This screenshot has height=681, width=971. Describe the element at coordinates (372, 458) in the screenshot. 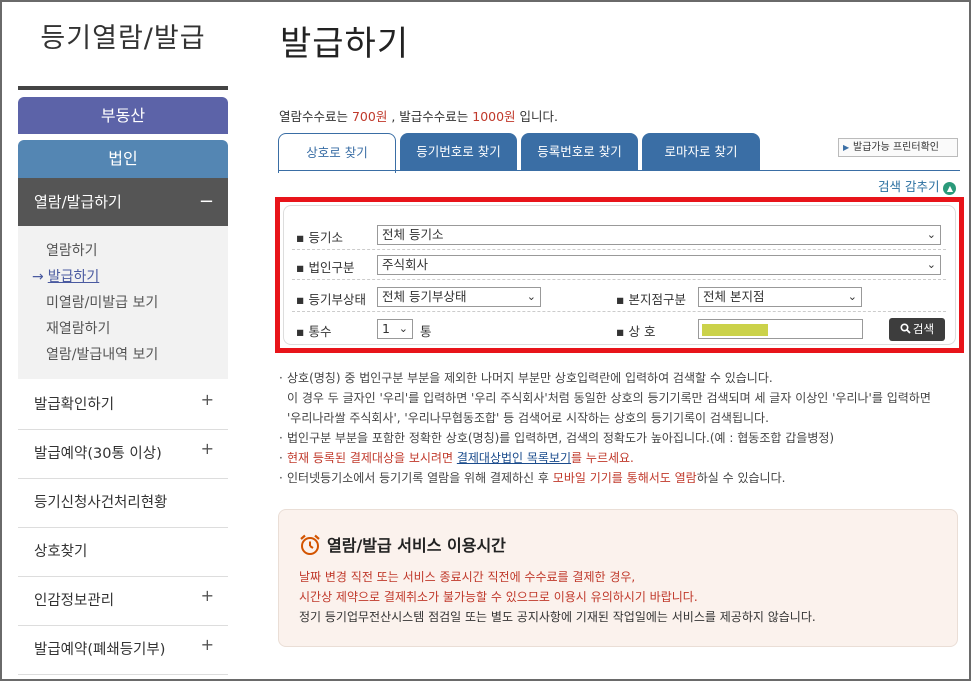

I see `note-3-red-1: 현재 등록된 결제대상을 보시려면` at that location.